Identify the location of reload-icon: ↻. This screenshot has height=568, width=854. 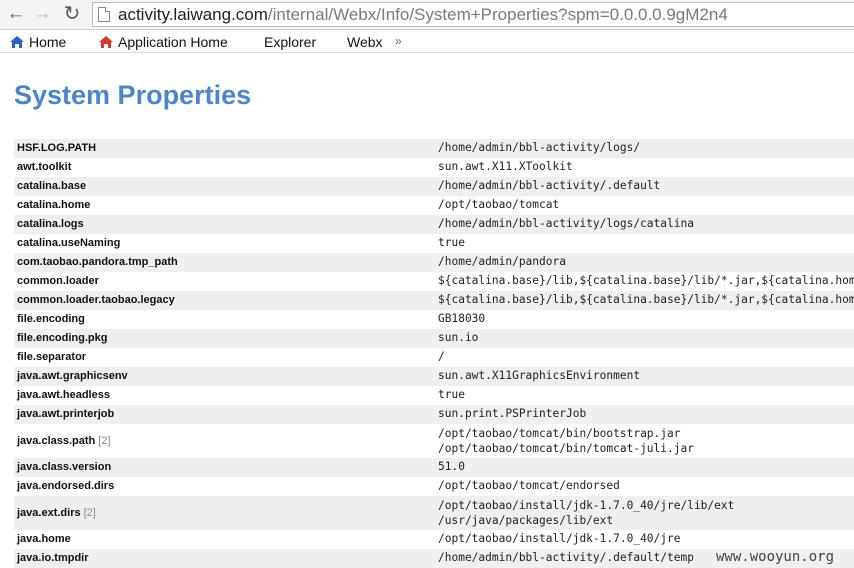
(72, 14).